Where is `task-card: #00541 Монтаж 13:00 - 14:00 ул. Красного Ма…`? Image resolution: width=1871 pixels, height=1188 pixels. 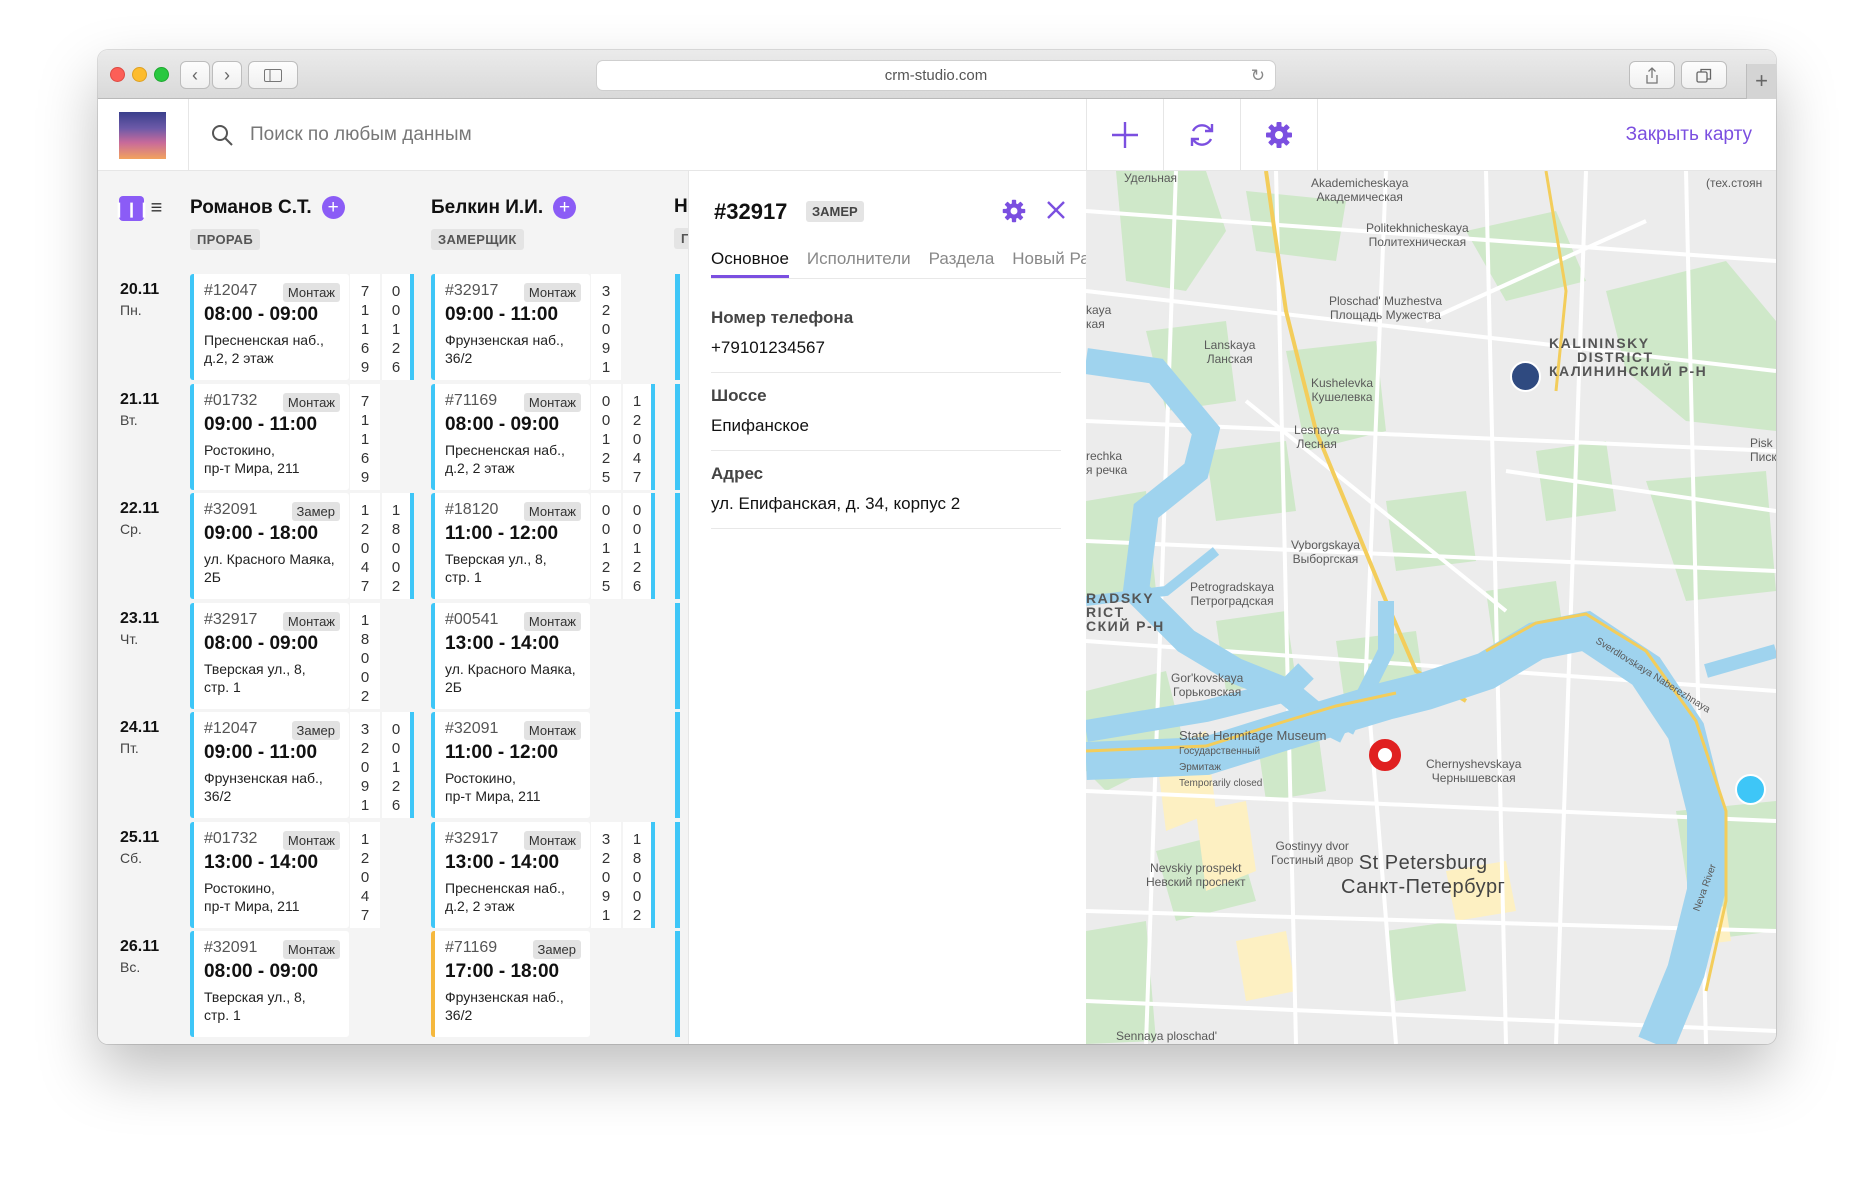
task-card: #00541 Монтаж 13:00 - 14:00 ул. Красного Ма… is located at coordinates (510, 655).